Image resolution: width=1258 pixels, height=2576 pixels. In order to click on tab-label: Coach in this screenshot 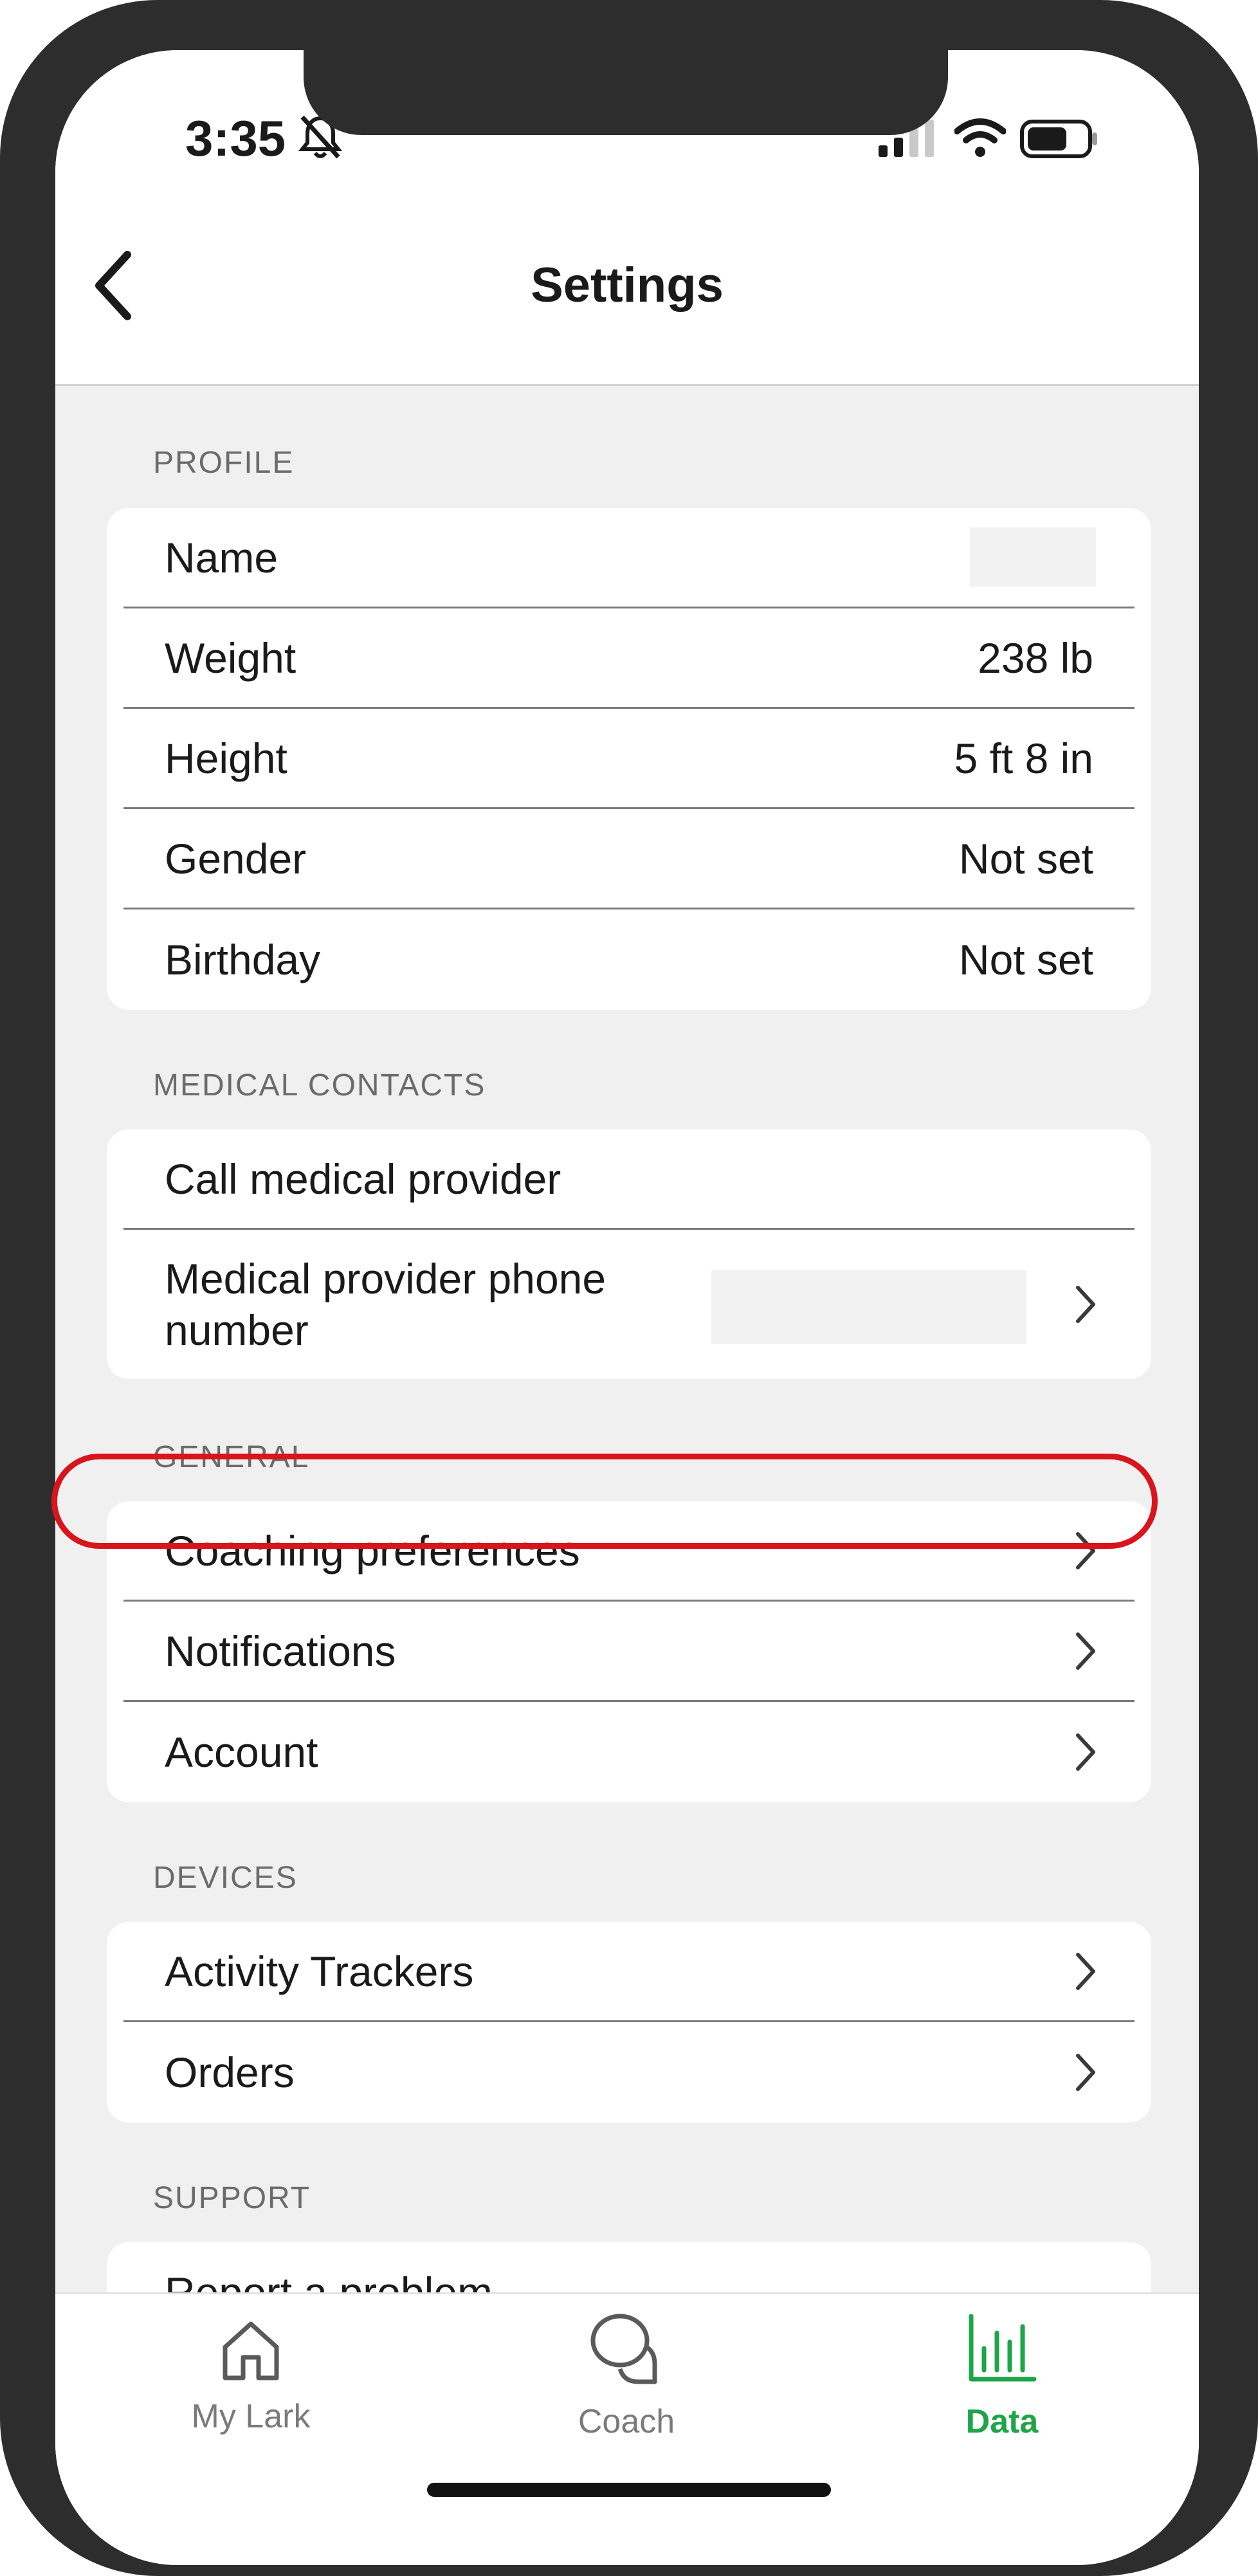, I will do `click(626, 2421)`.